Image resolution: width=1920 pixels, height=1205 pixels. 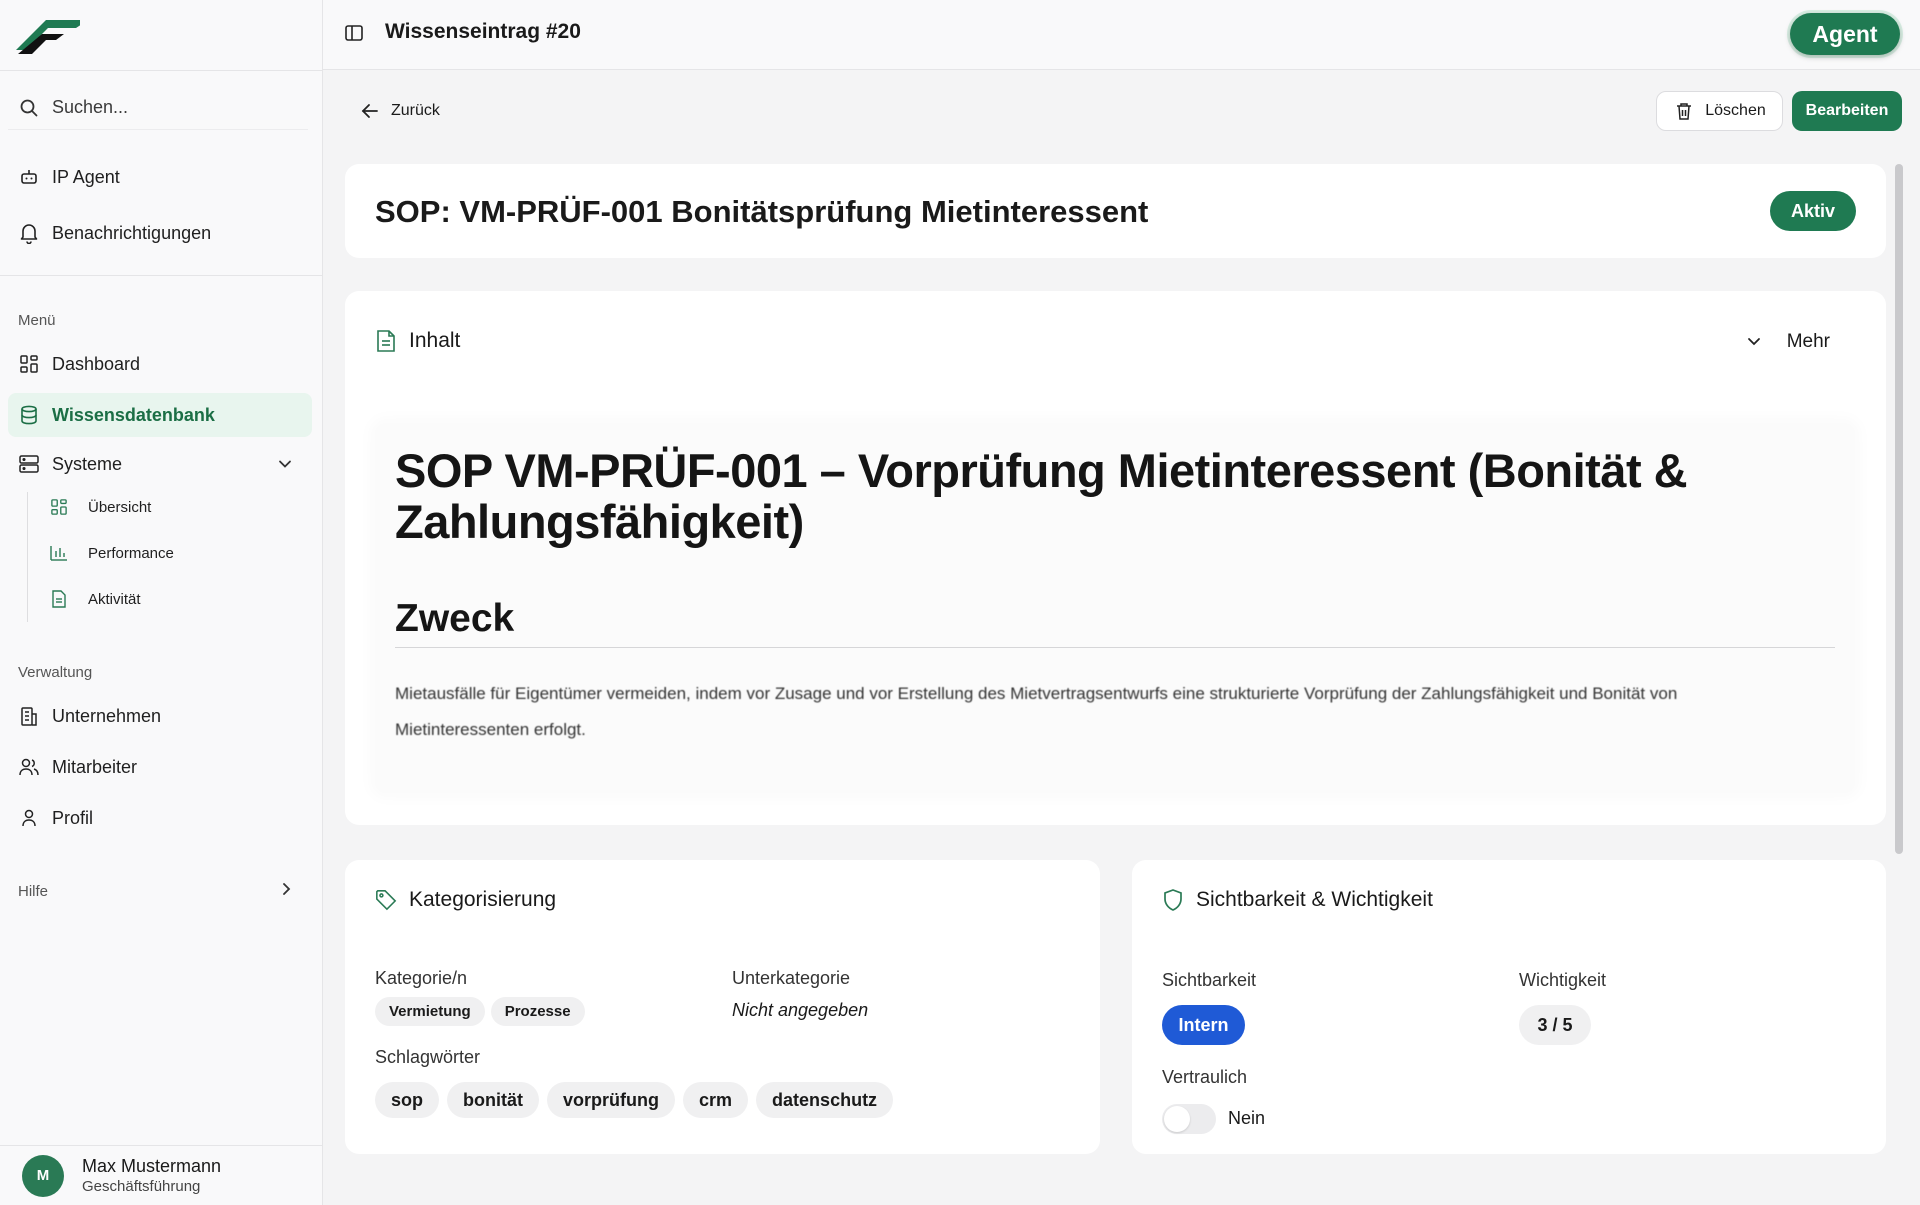 What do you see at coordinates (160, 767) in the screenshot?
I see `sidebar-item-employees: Mitarbeiter` at bounding box center [160, 767].